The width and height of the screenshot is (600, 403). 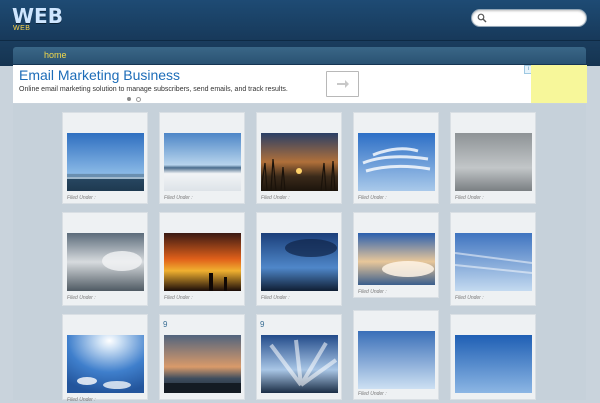 What do you see at coordinates (396, 259) in the screenshot?
I see `cumulus-image` at bounding box center [396, 259].